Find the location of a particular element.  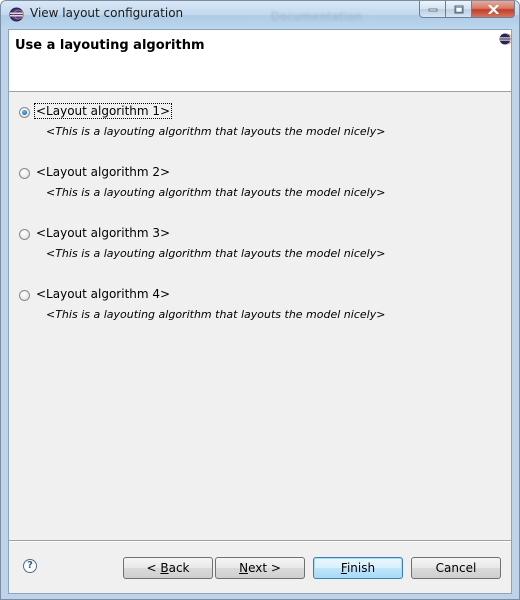

back-prefix: < is located at coordinates (153, 568).